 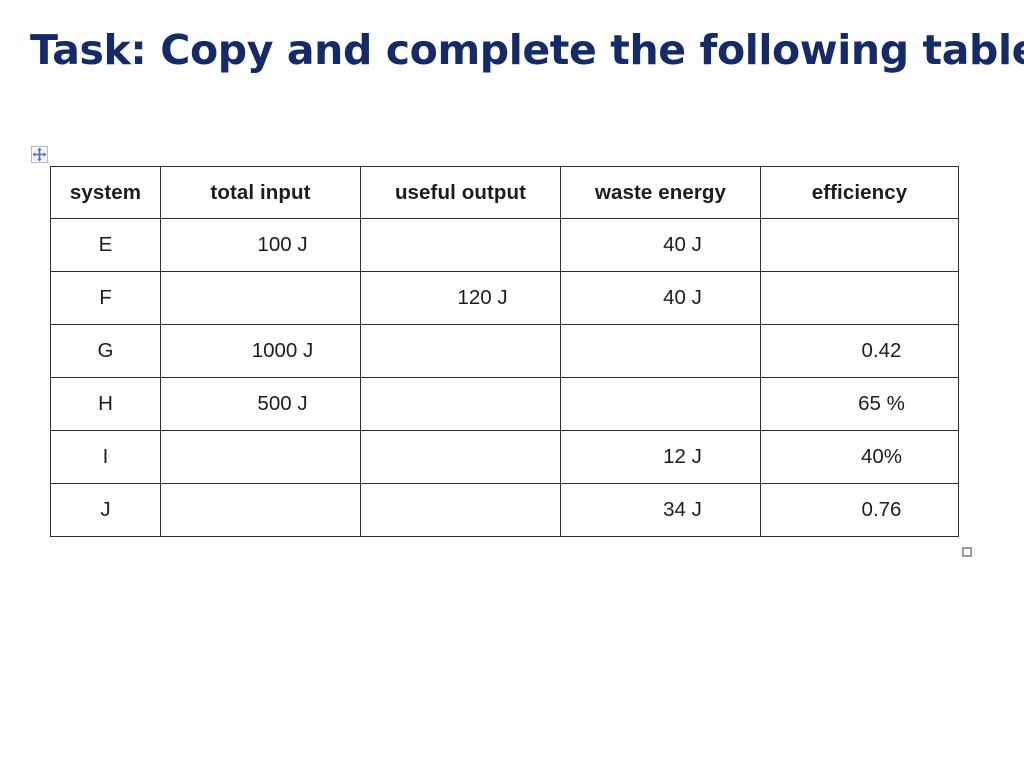 I want to click on cell-system: H, so click(x=105, y=404).